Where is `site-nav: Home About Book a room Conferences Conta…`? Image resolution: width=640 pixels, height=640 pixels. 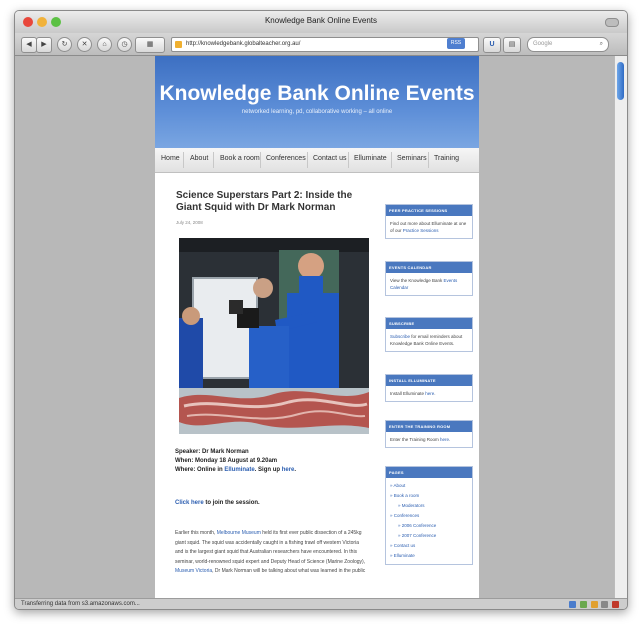 site-nav: Home About Book a room Conferences Conta… is located at coordinates (317, 160).